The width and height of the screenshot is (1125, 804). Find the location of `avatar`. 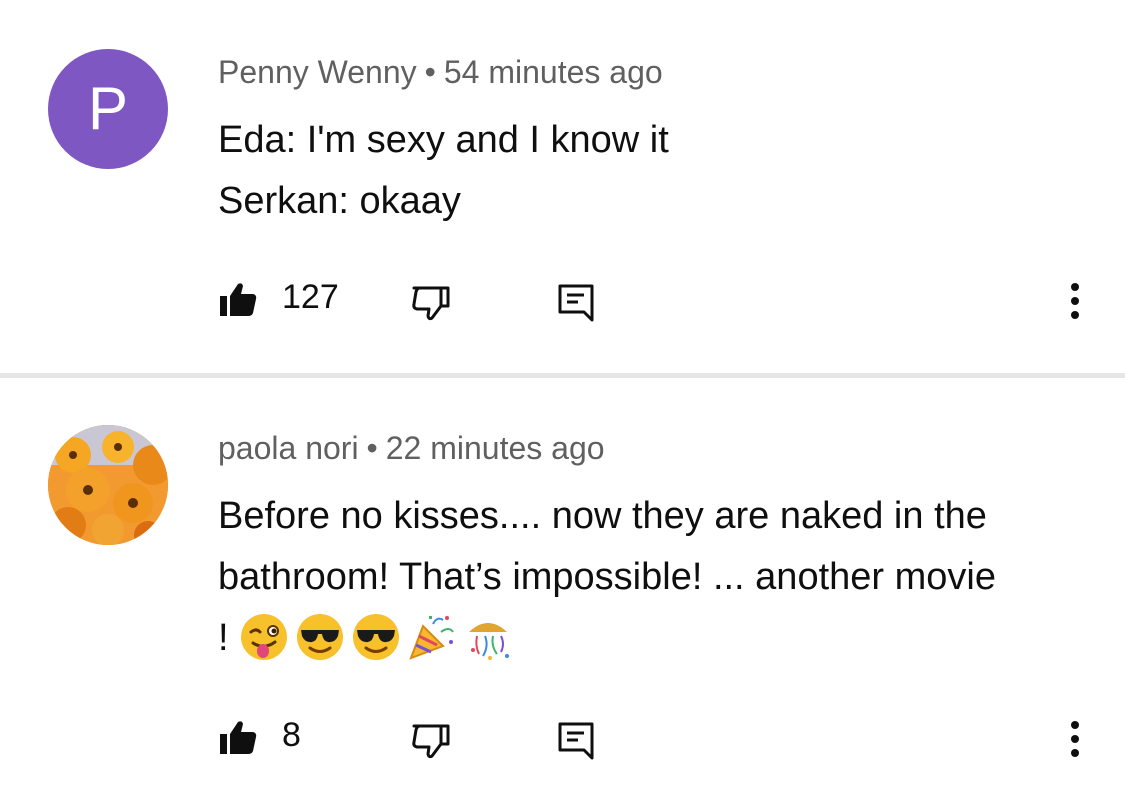

avatar is located at coordinates (108, 485).